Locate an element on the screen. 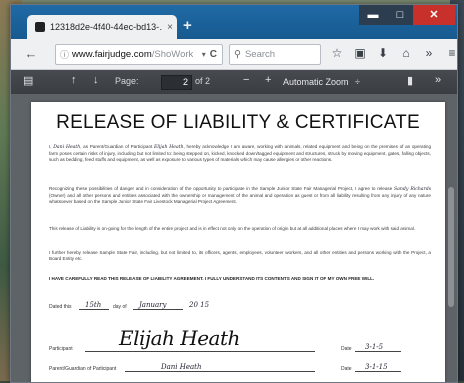 The width and height of the screenshot is (464, 383). participant-label: Participant is located at coordinates (61, 349).